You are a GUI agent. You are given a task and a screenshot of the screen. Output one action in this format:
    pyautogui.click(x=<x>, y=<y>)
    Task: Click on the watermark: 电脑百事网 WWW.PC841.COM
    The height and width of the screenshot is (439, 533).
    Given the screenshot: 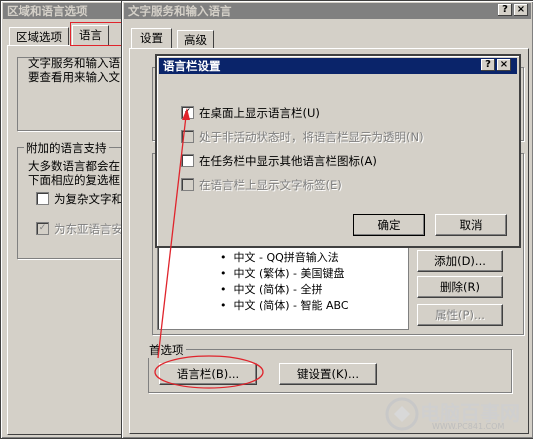 What is the action you would take?
    pyautogui.click(x=457, y=415)
    